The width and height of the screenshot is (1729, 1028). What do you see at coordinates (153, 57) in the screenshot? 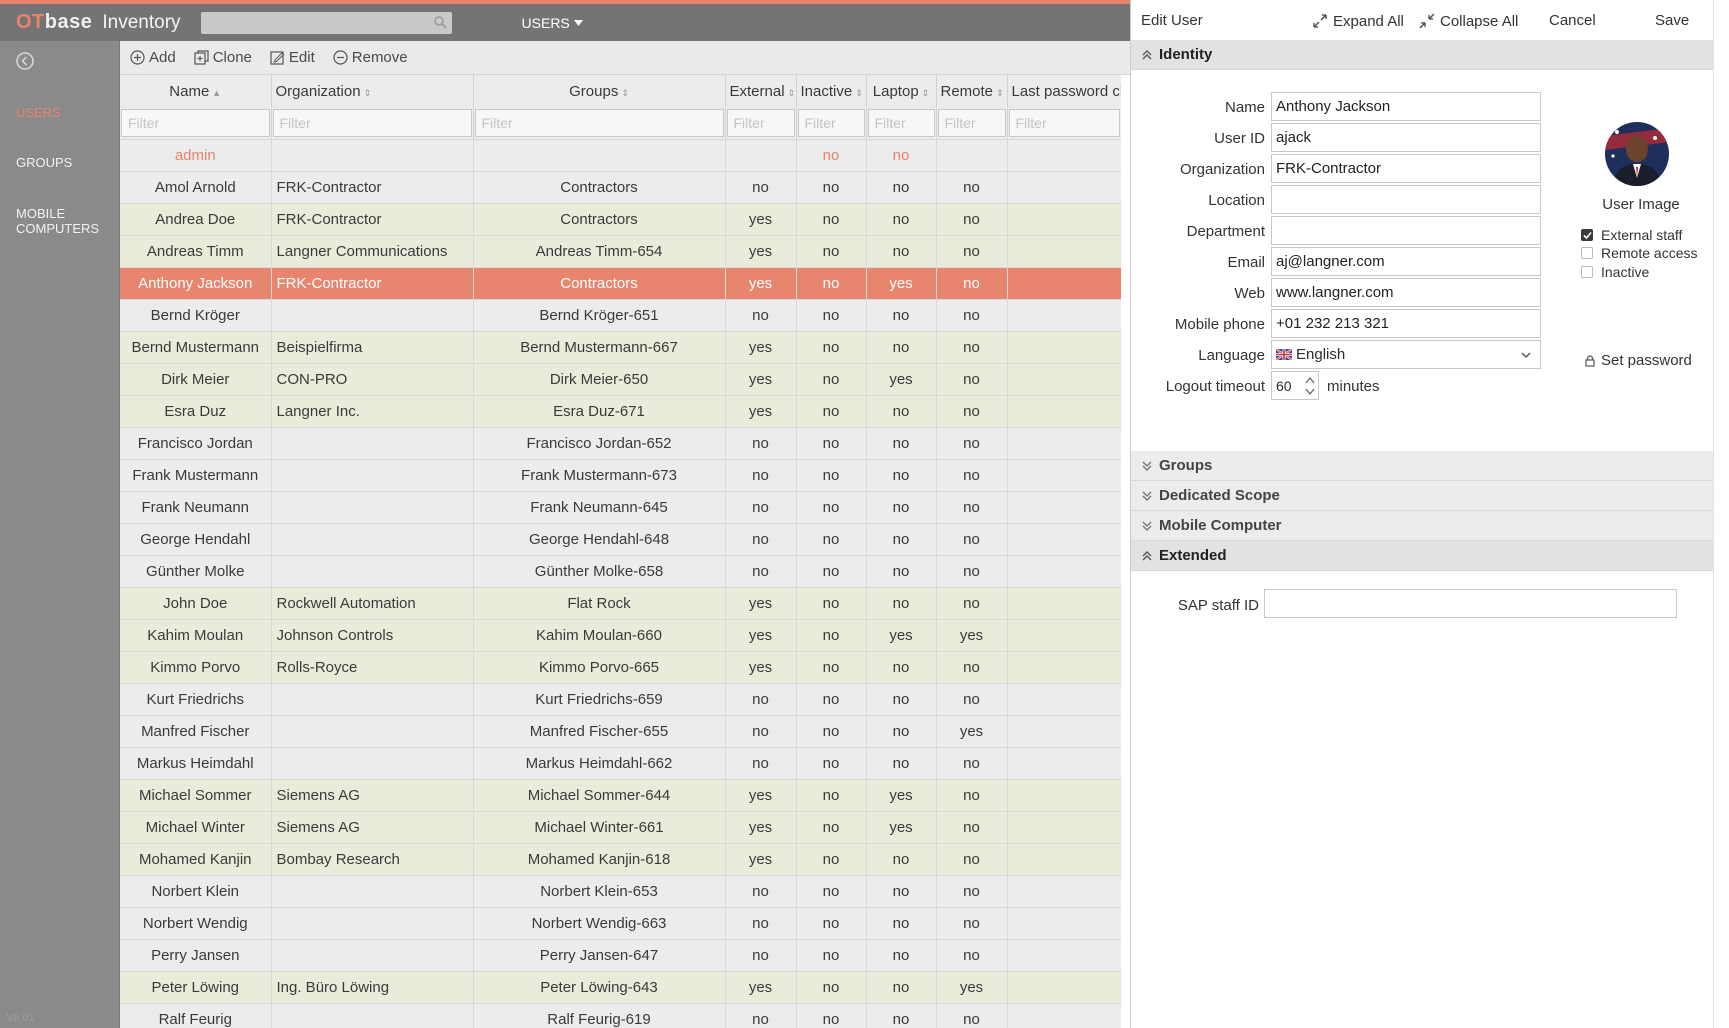
I see `add-button: Add` at bounding box center [153, 57].